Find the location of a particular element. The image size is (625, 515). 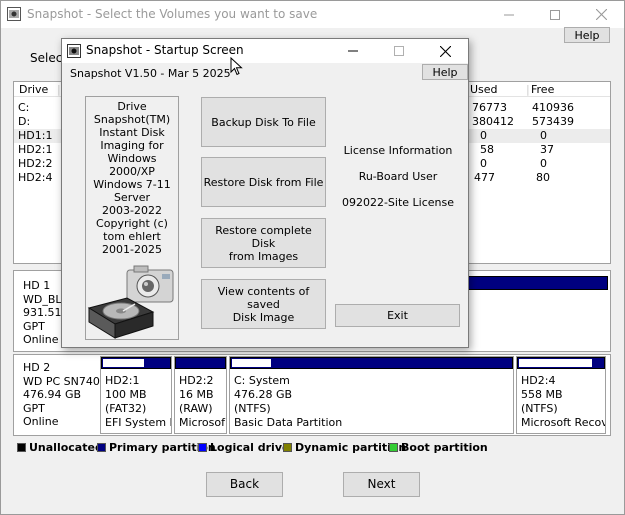

legend-boot-partition: Boot partition is located at coordinates (438, 447).